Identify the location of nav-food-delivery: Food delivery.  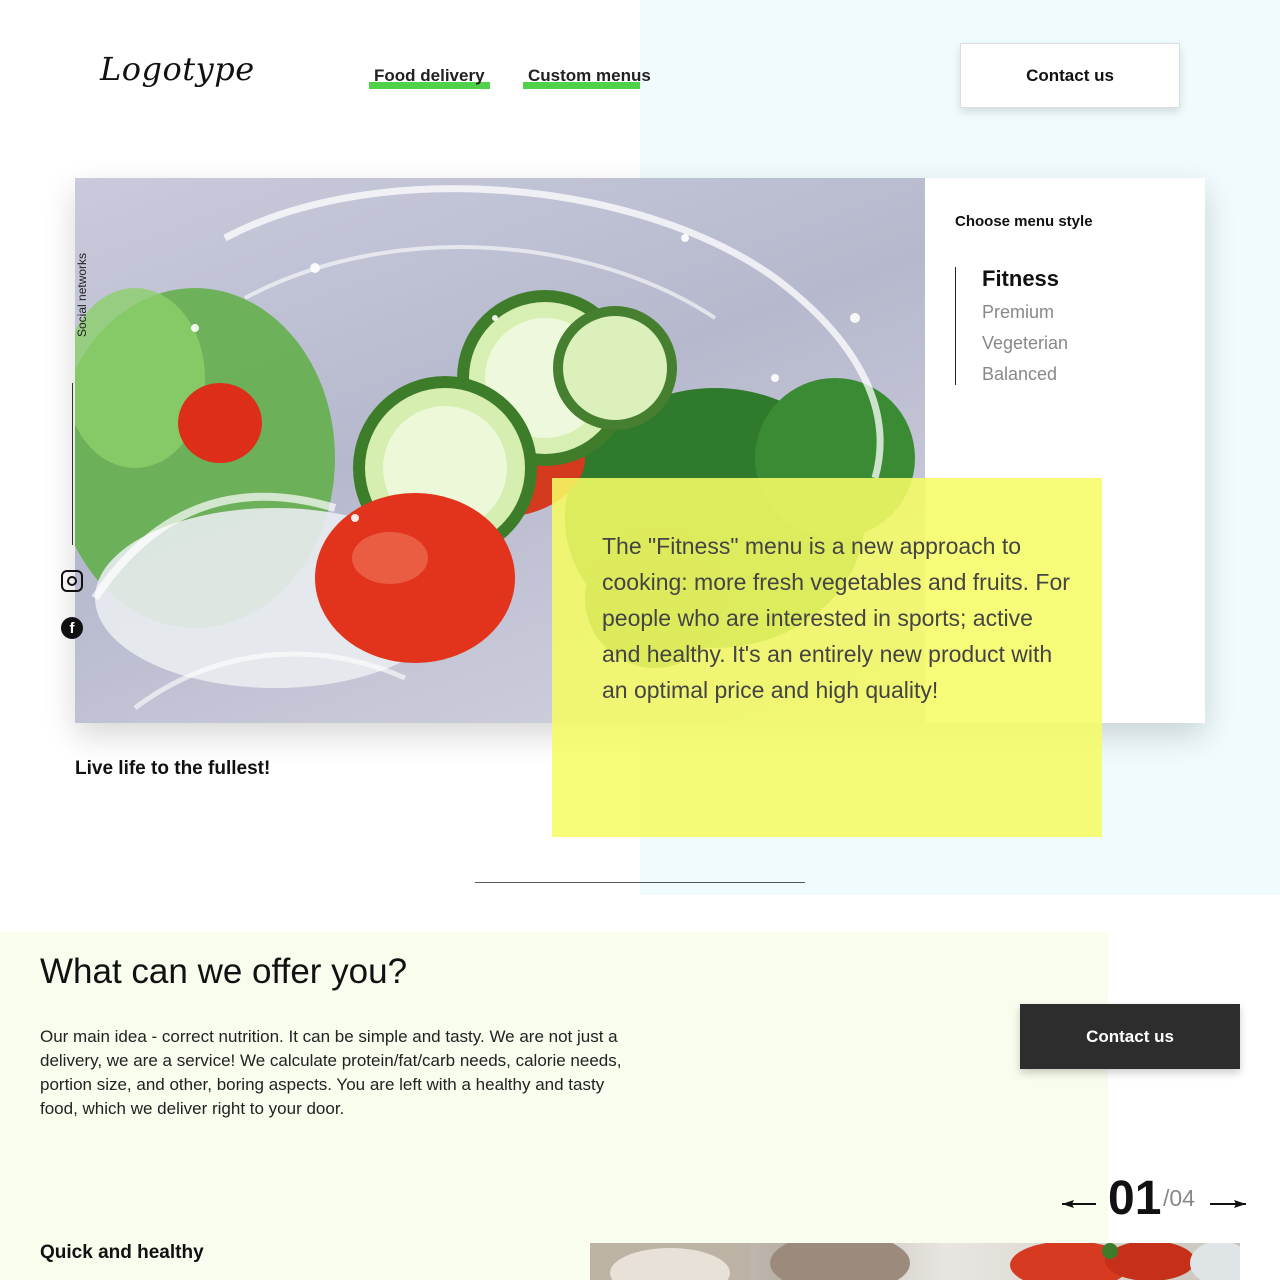
(429, 77).